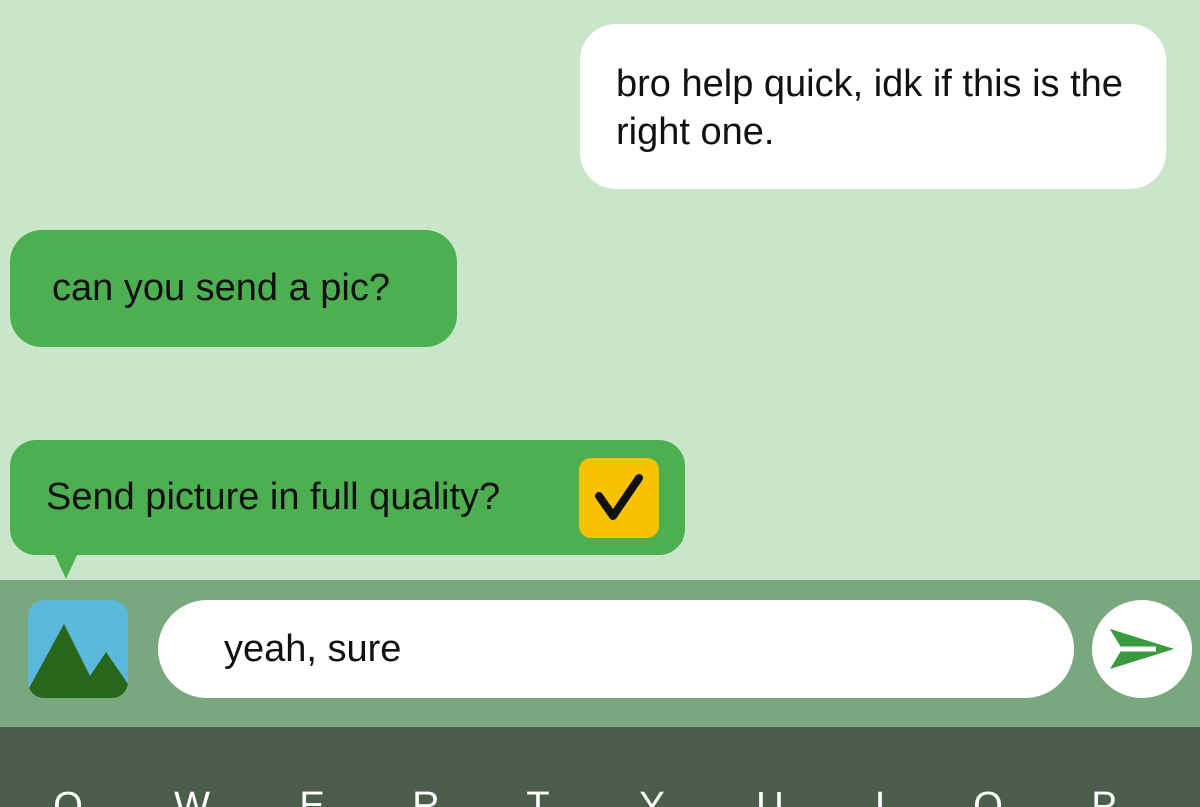 This screenshot has height=807, width=1200. What do you see at coordinates (770, 794) in the screenshot?
I see `key-u: U` at bounding box center [770, 794].